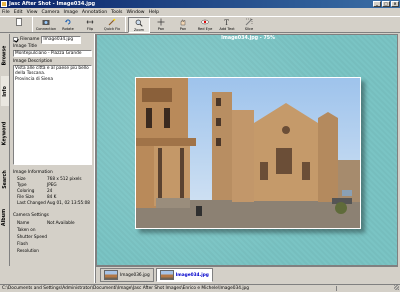 The image size is (400, 292). What do you see at coordinates (46, 222) in the screenshot?
I see `camera-row-name: Name Not Available` at bounding box center [46, 222].